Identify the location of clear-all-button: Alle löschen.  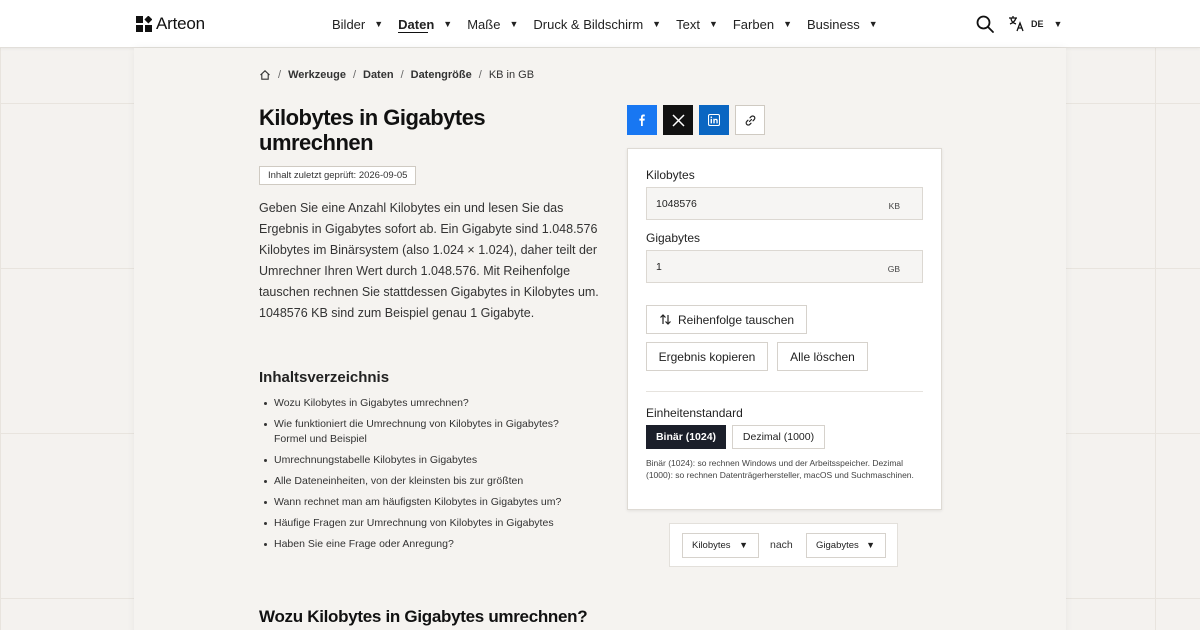
(822, 356).